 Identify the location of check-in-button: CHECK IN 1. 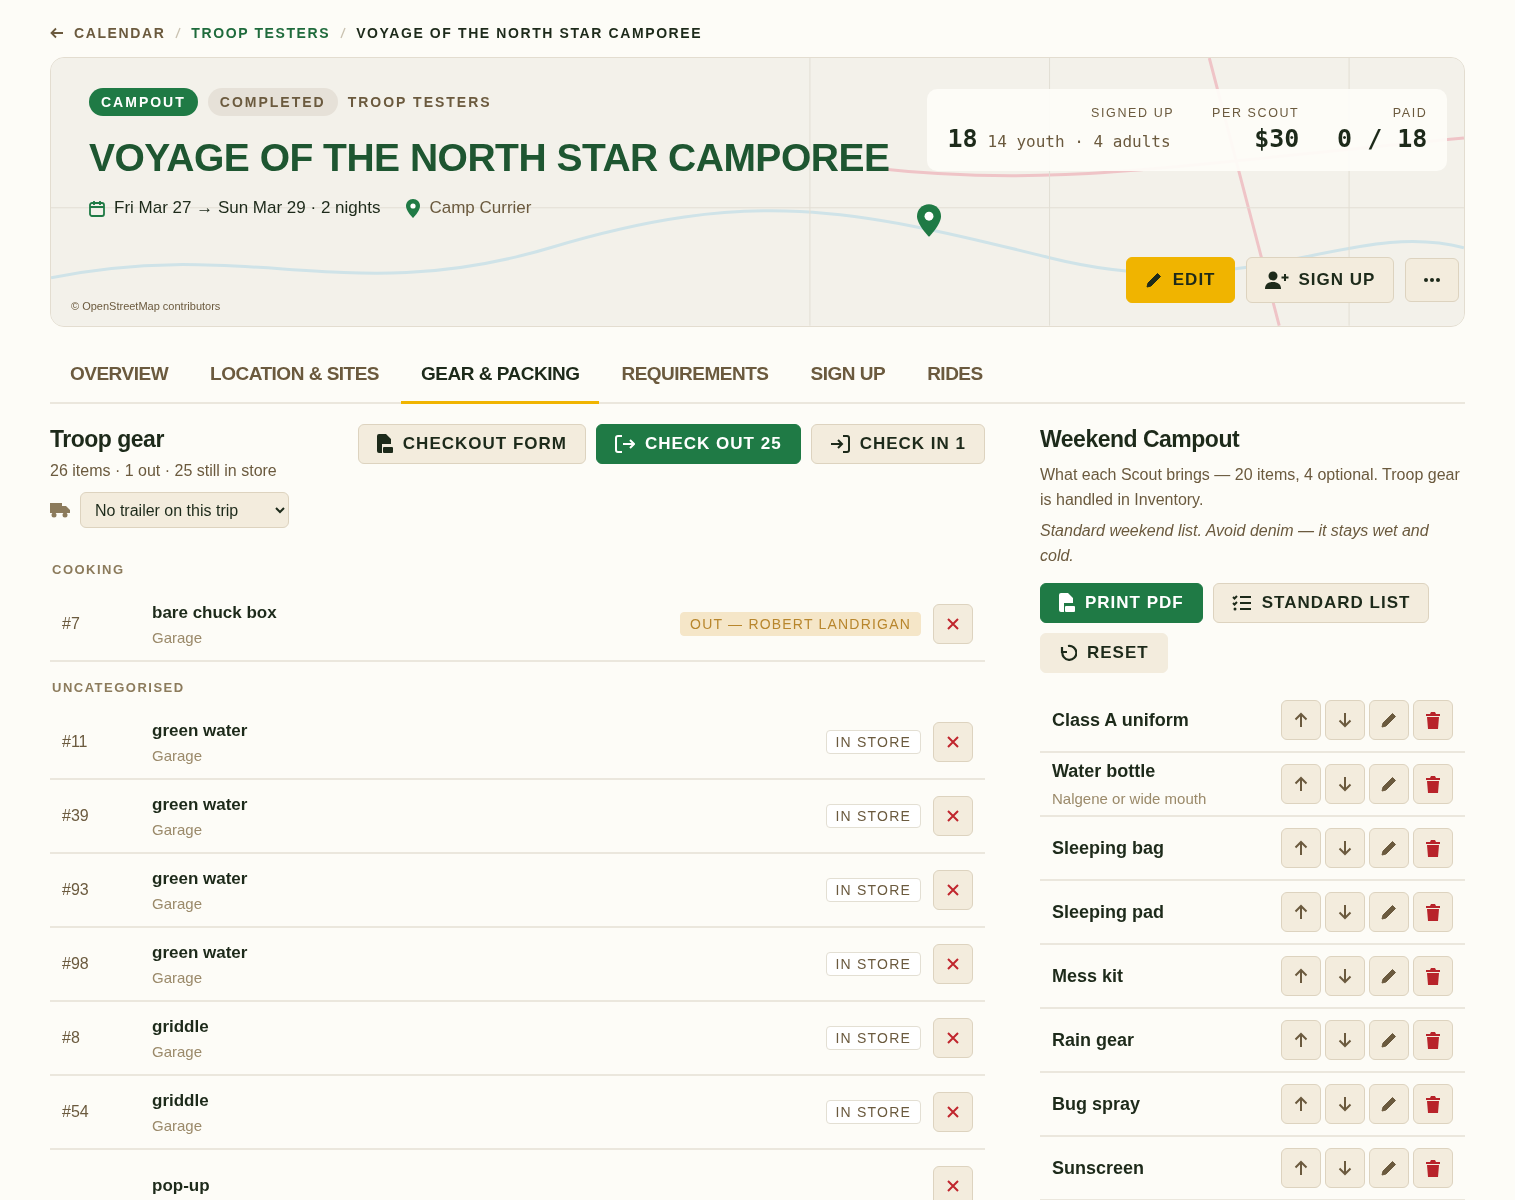
(897, 444).